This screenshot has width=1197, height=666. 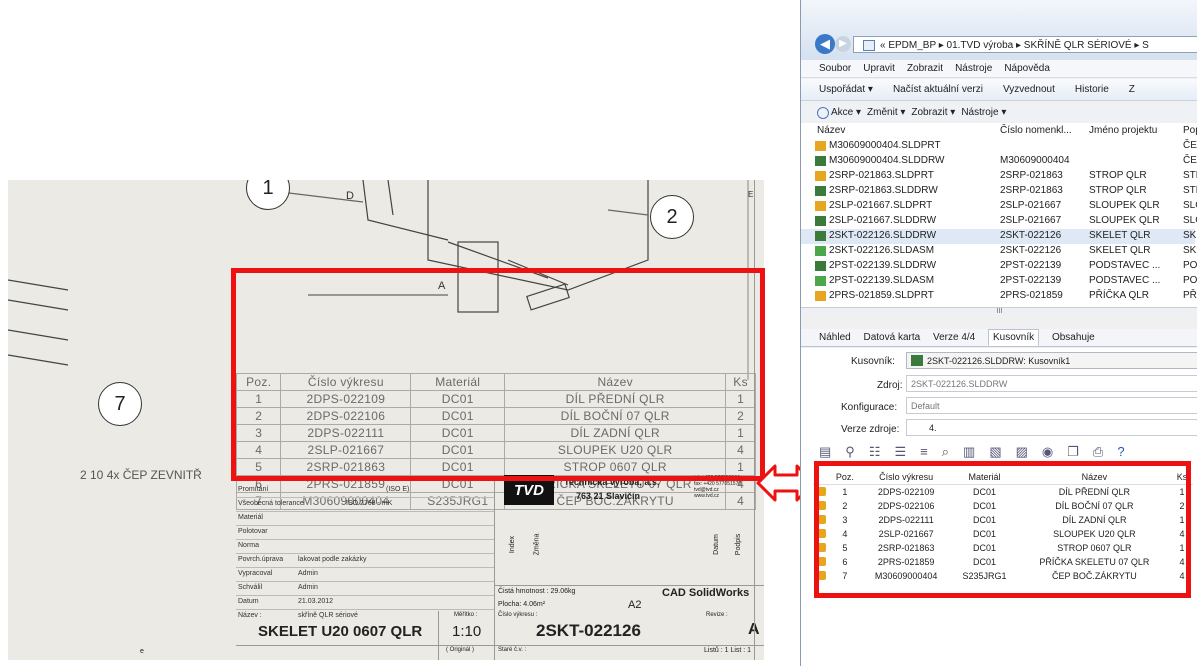 I want to click on file-description: PŘÍ, so click(x=1190, y=295).